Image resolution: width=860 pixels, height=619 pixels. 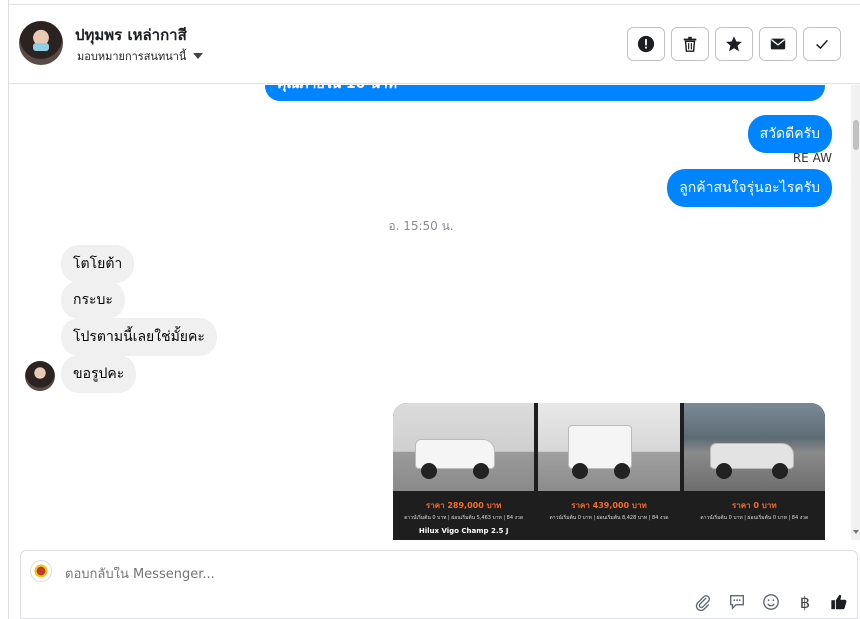 I want to click on thread-scrollbar, so click(x=855, y=312).